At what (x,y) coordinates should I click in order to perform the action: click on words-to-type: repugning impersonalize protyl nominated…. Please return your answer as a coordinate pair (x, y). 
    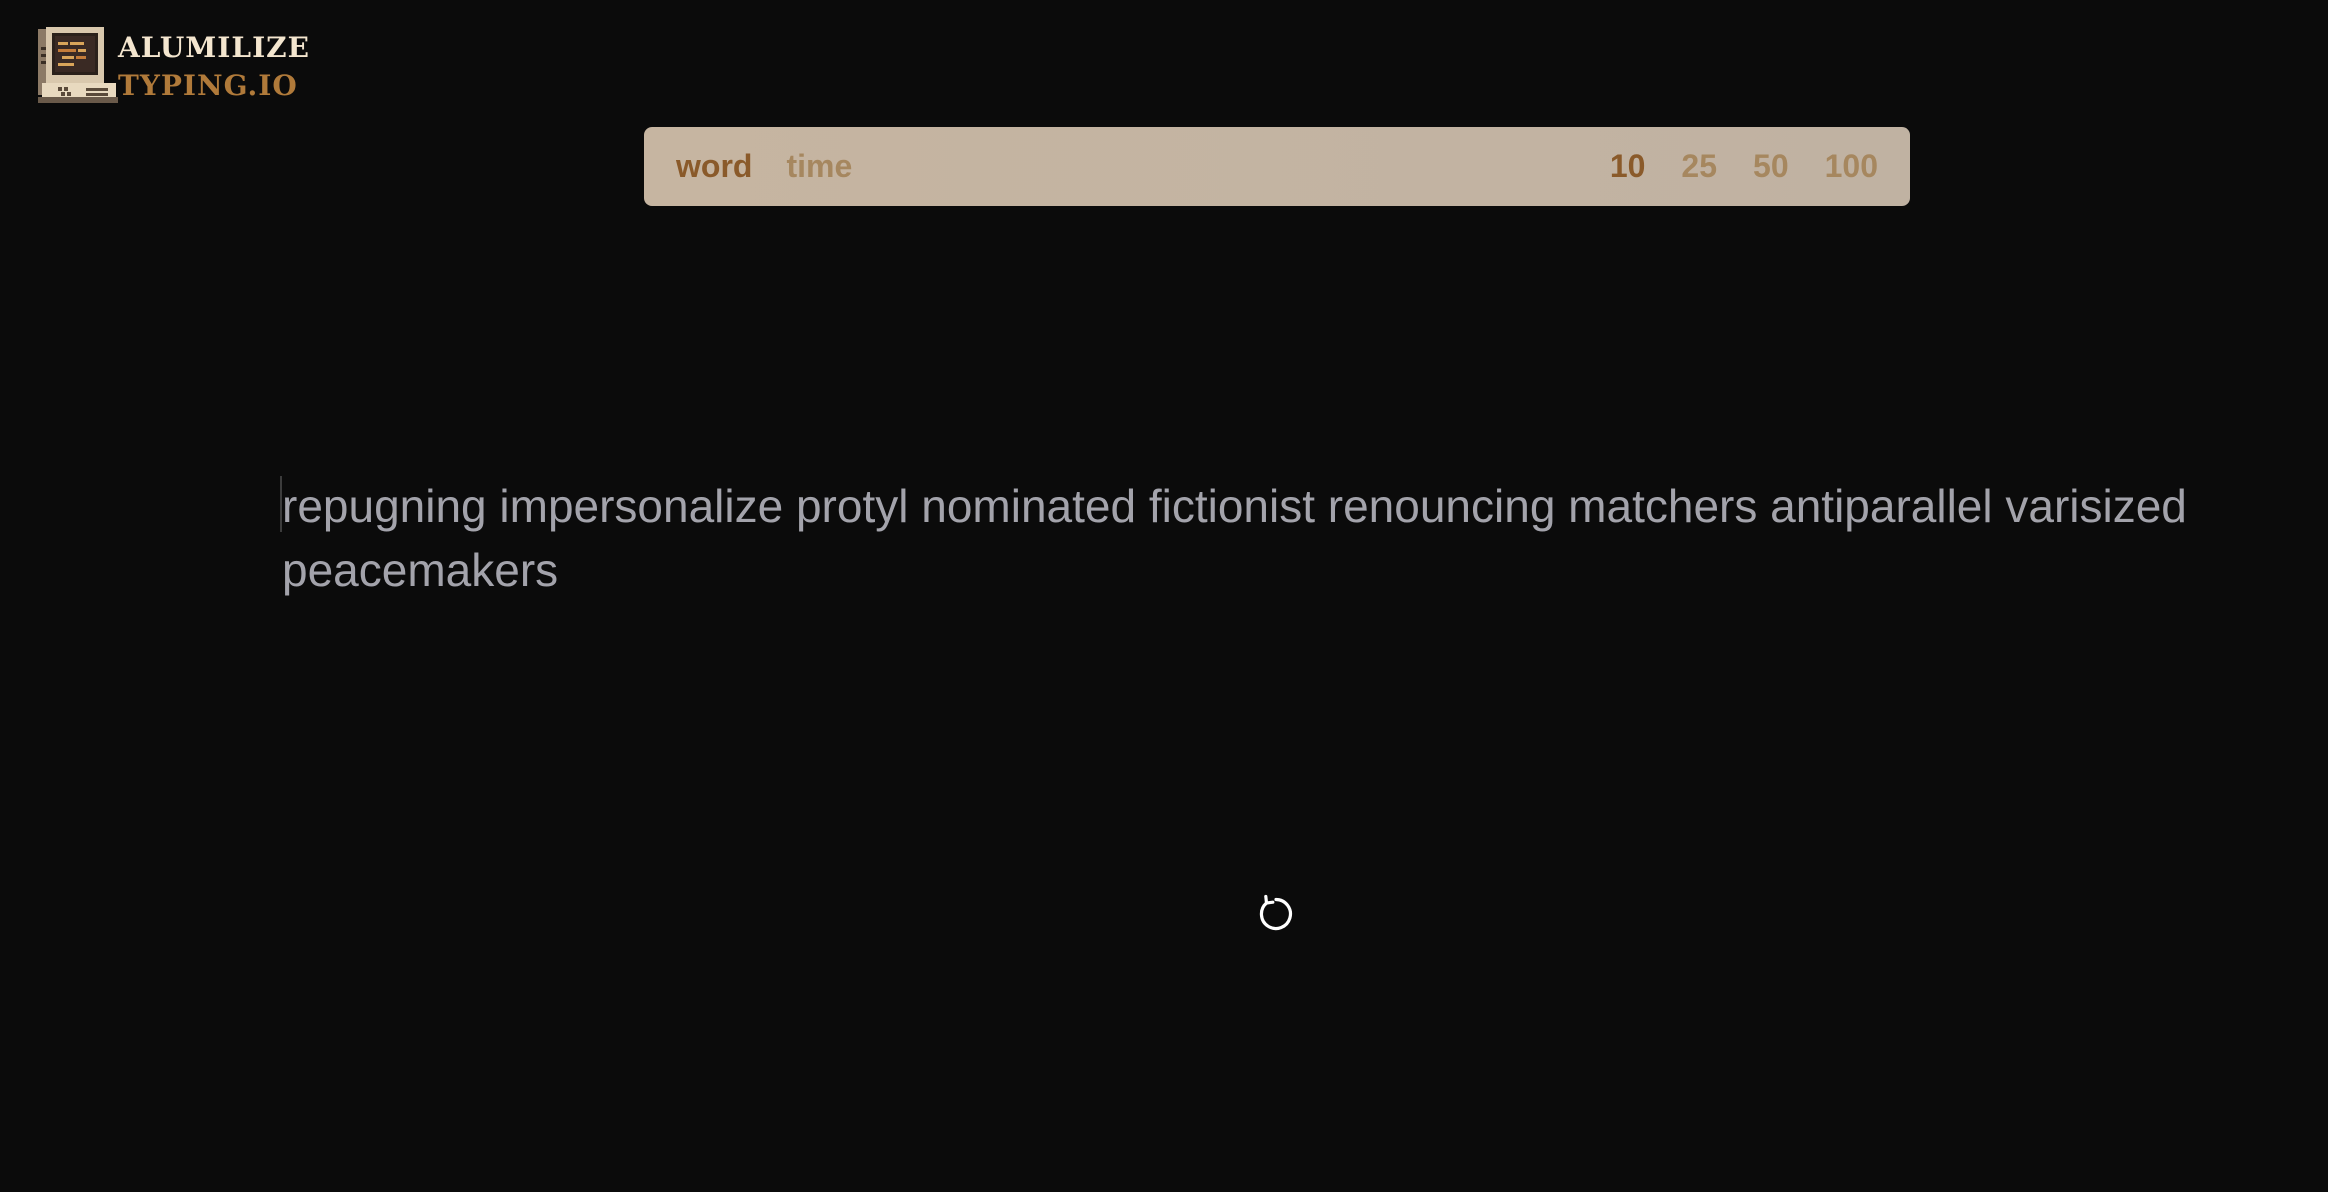
    Looking at the image, I should click on (1234, 538).